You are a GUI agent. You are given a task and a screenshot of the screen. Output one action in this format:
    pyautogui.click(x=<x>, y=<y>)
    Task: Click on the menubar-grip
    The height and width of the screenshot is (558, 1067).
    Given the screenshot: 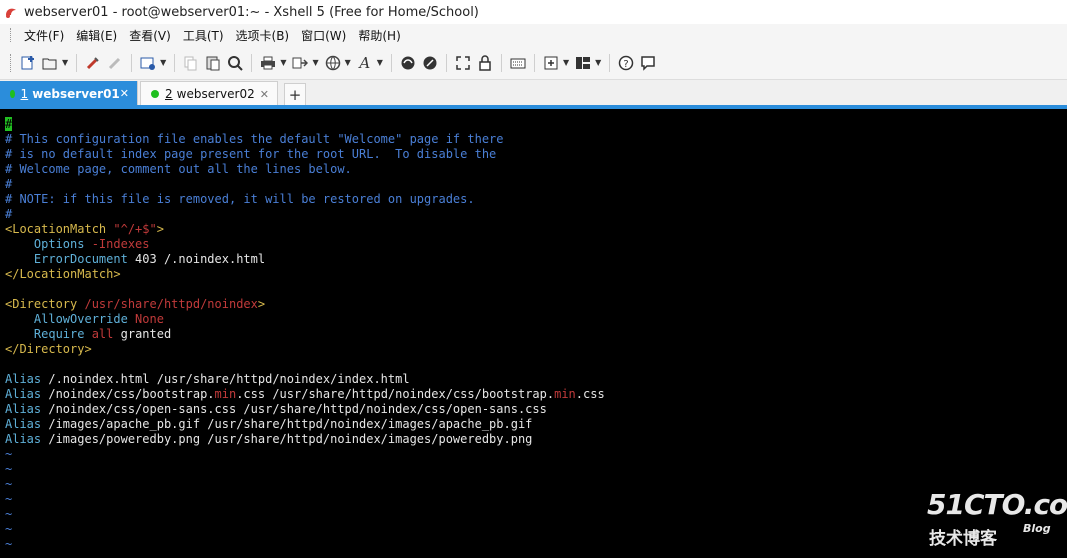 What is the action you would take?
    pyautogui.click(x=11, y=35)
    